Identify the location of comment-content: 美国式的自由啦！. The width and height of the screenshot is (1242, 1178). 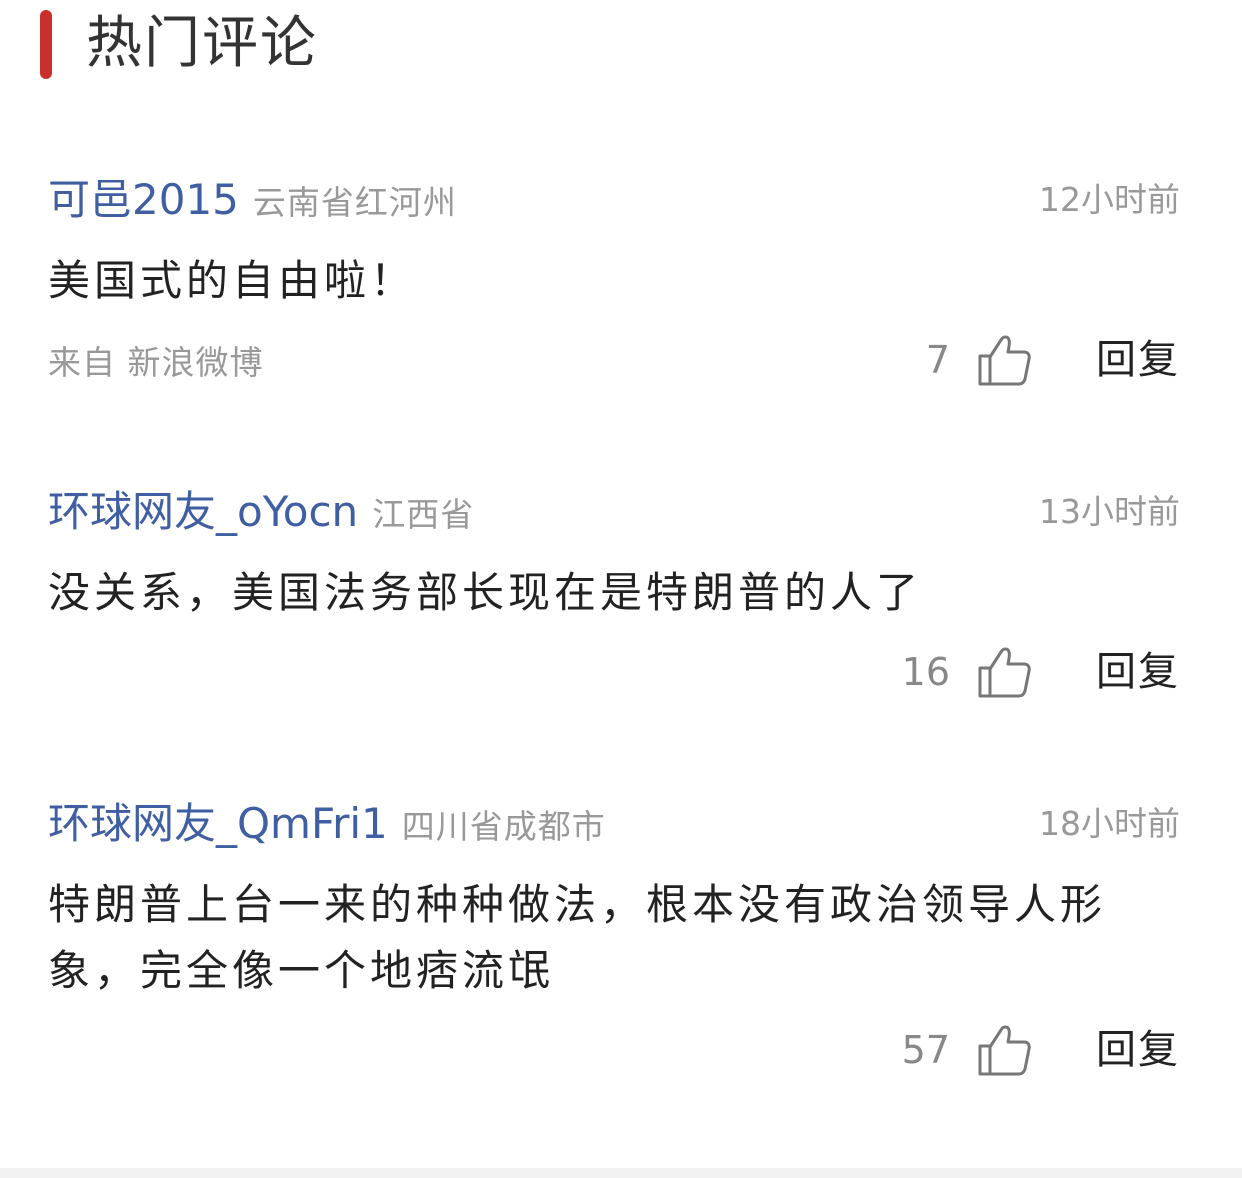
(232, 280).